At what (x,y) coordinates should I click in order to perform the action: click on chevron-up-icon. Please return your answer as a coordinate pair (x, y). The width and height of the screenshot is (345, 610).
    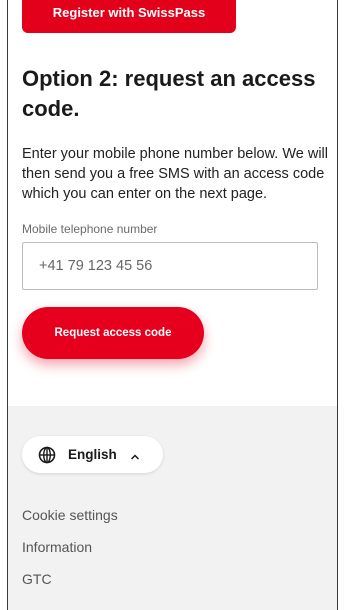
    Looking at the image, I should click on (135, 455).